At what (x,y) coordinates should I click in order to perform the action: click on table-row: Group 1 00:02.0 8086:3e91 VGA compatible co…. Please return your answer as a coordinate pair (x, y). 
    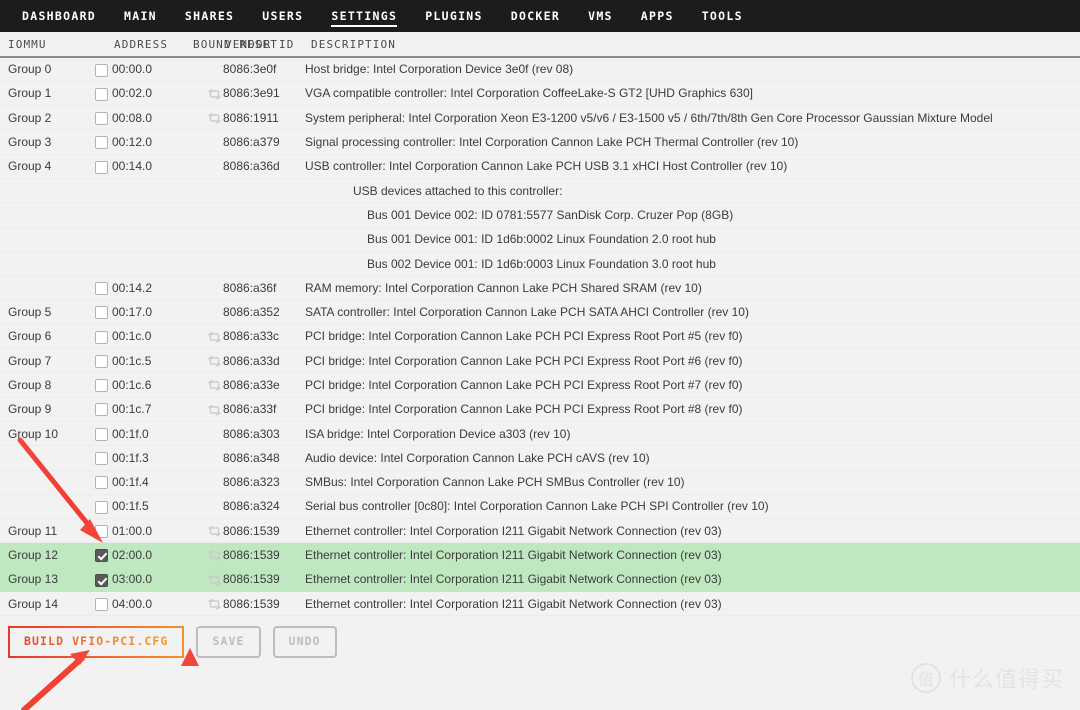
    Looking at the image, I should click on (540, 94).